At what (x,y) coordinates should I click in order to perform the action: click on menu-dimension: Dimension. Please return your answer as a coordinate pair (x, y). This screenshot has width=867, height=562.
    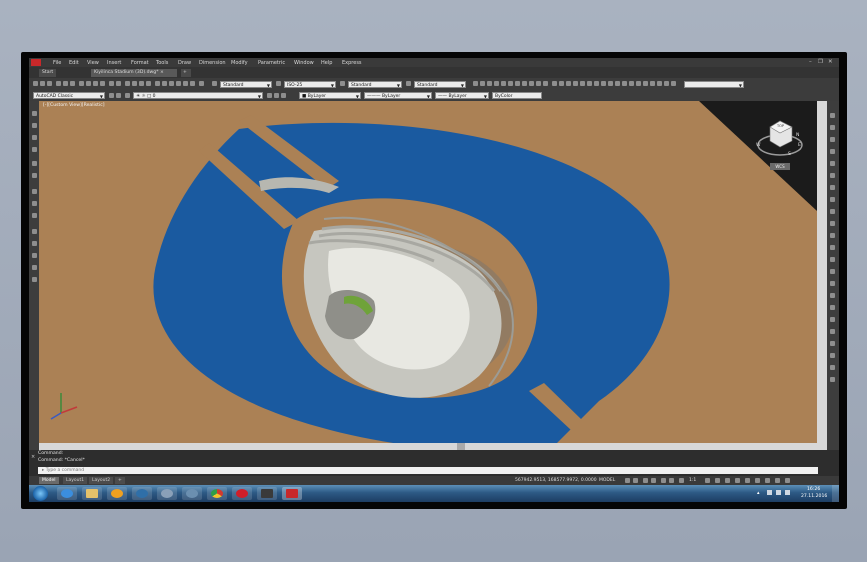
    Looking at the image, I should click on (212, 63).